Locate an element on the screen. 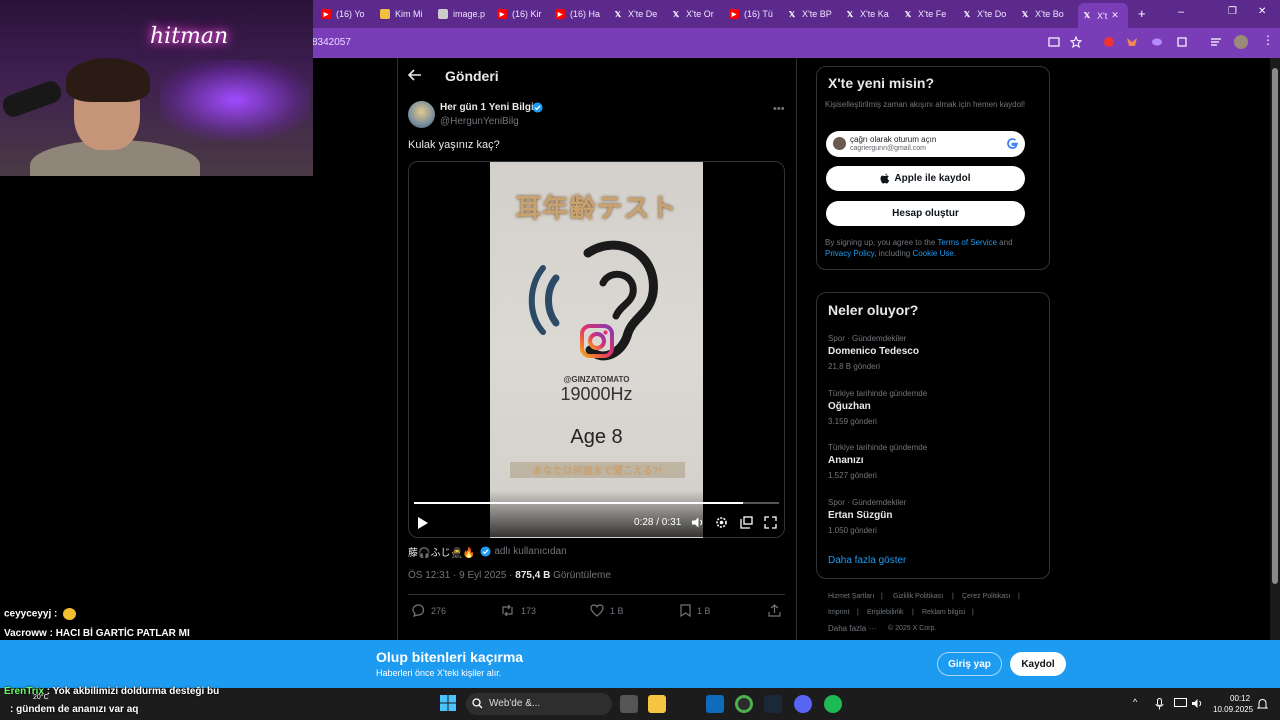 Image resolution: width=1280 pixels, height=720 pixels. close-window-button: ✕ is located at coordinates (1262, 11).